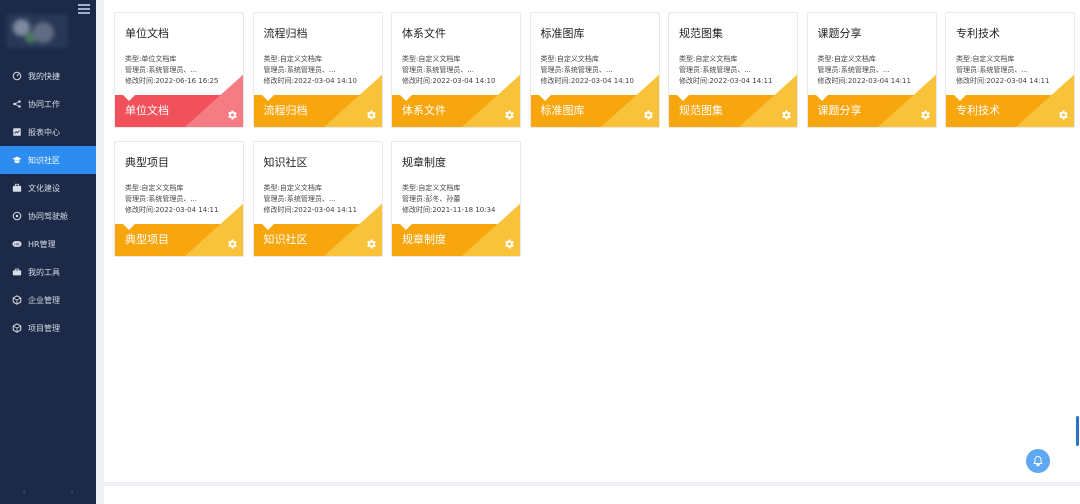 The width and height of the screenshot is (1080, 504). Describe the element at coordinates (424, 162) in the screenshot. I see `card-title: 规章制度` at that location.